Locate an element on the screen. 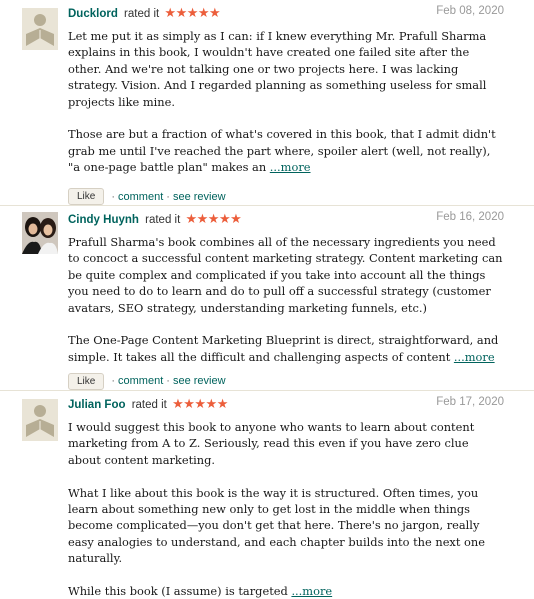  review-header: Ducklord rated it ★★★★★ Feb 08, 2020 is located at coordinates (286, 12).